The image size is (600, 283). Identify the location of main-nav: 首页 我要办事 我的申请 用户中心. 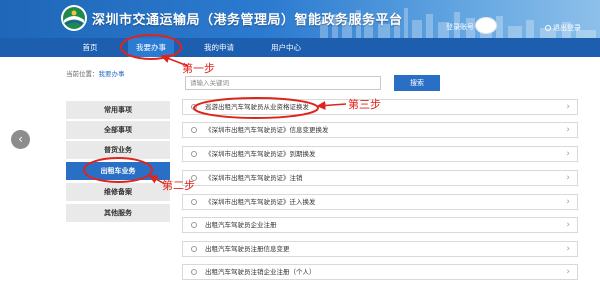
(300, 47).